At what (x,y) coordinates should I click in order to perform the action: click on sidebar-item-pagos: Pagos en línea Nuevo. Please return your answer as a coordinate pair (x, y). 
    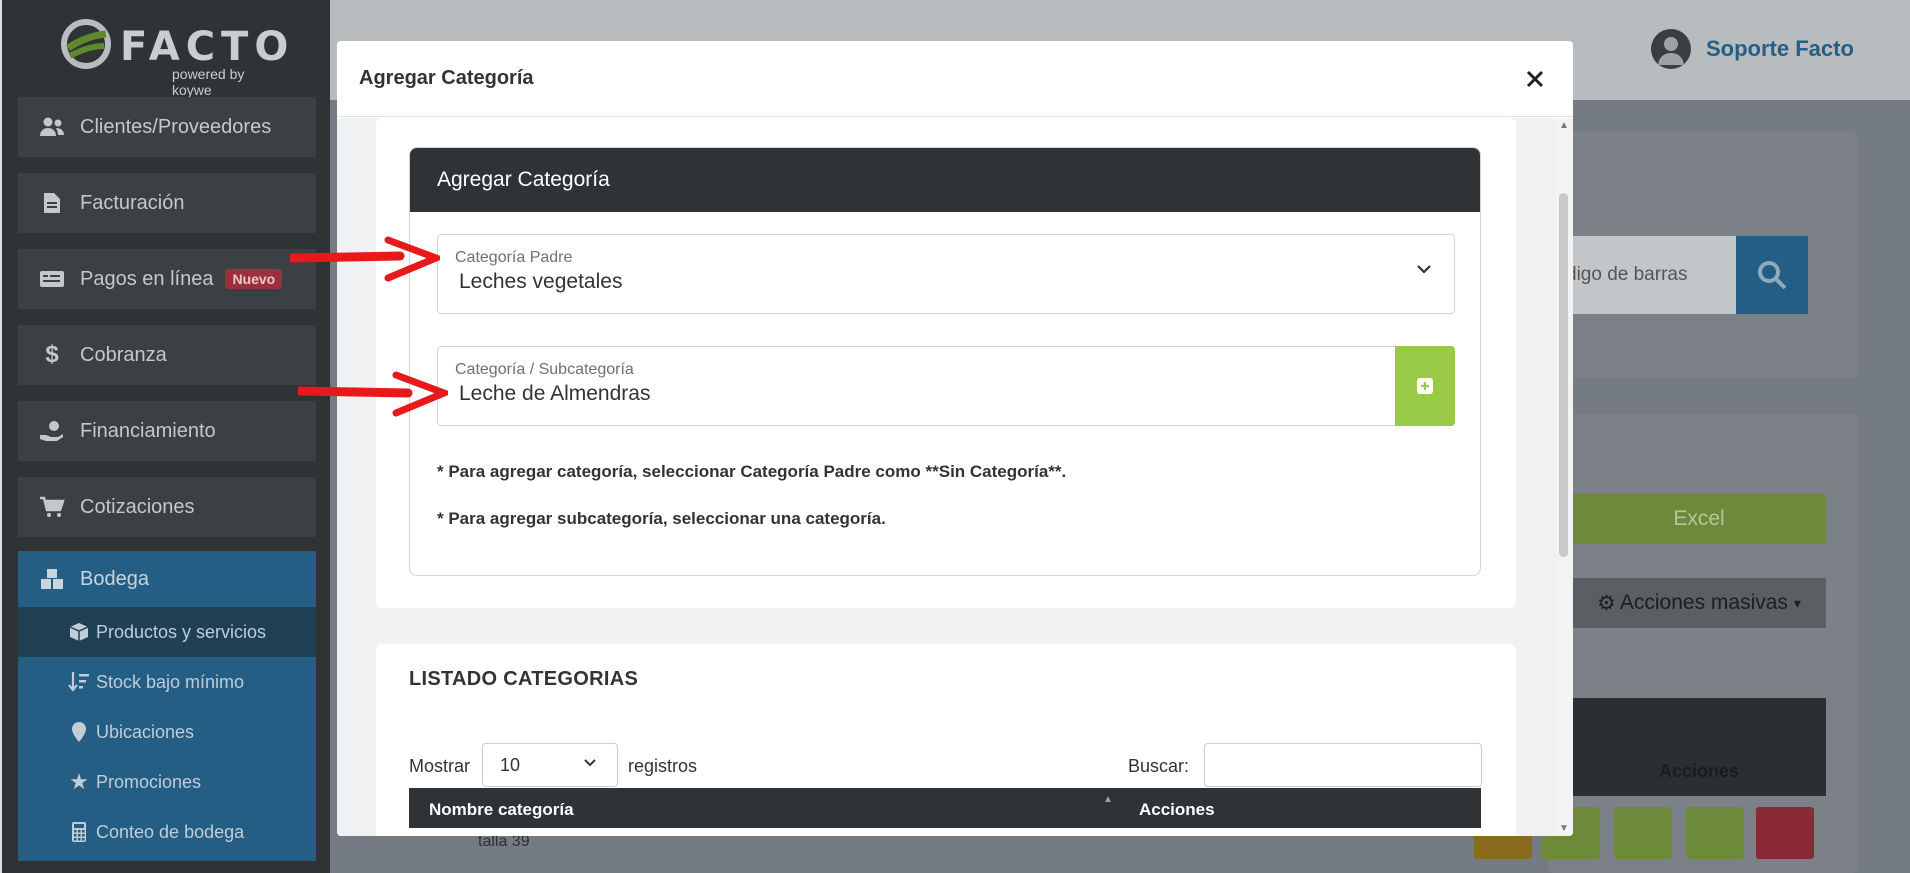
    Looking at the image, I should click on (167, 279).